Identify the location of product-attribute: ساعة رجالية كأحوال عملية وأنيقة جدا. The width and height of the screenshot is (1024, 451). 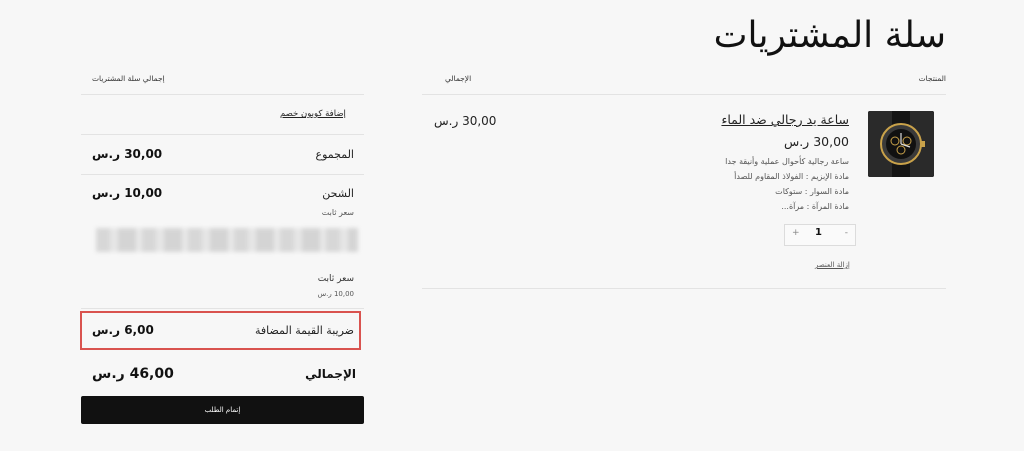
(787, 161).